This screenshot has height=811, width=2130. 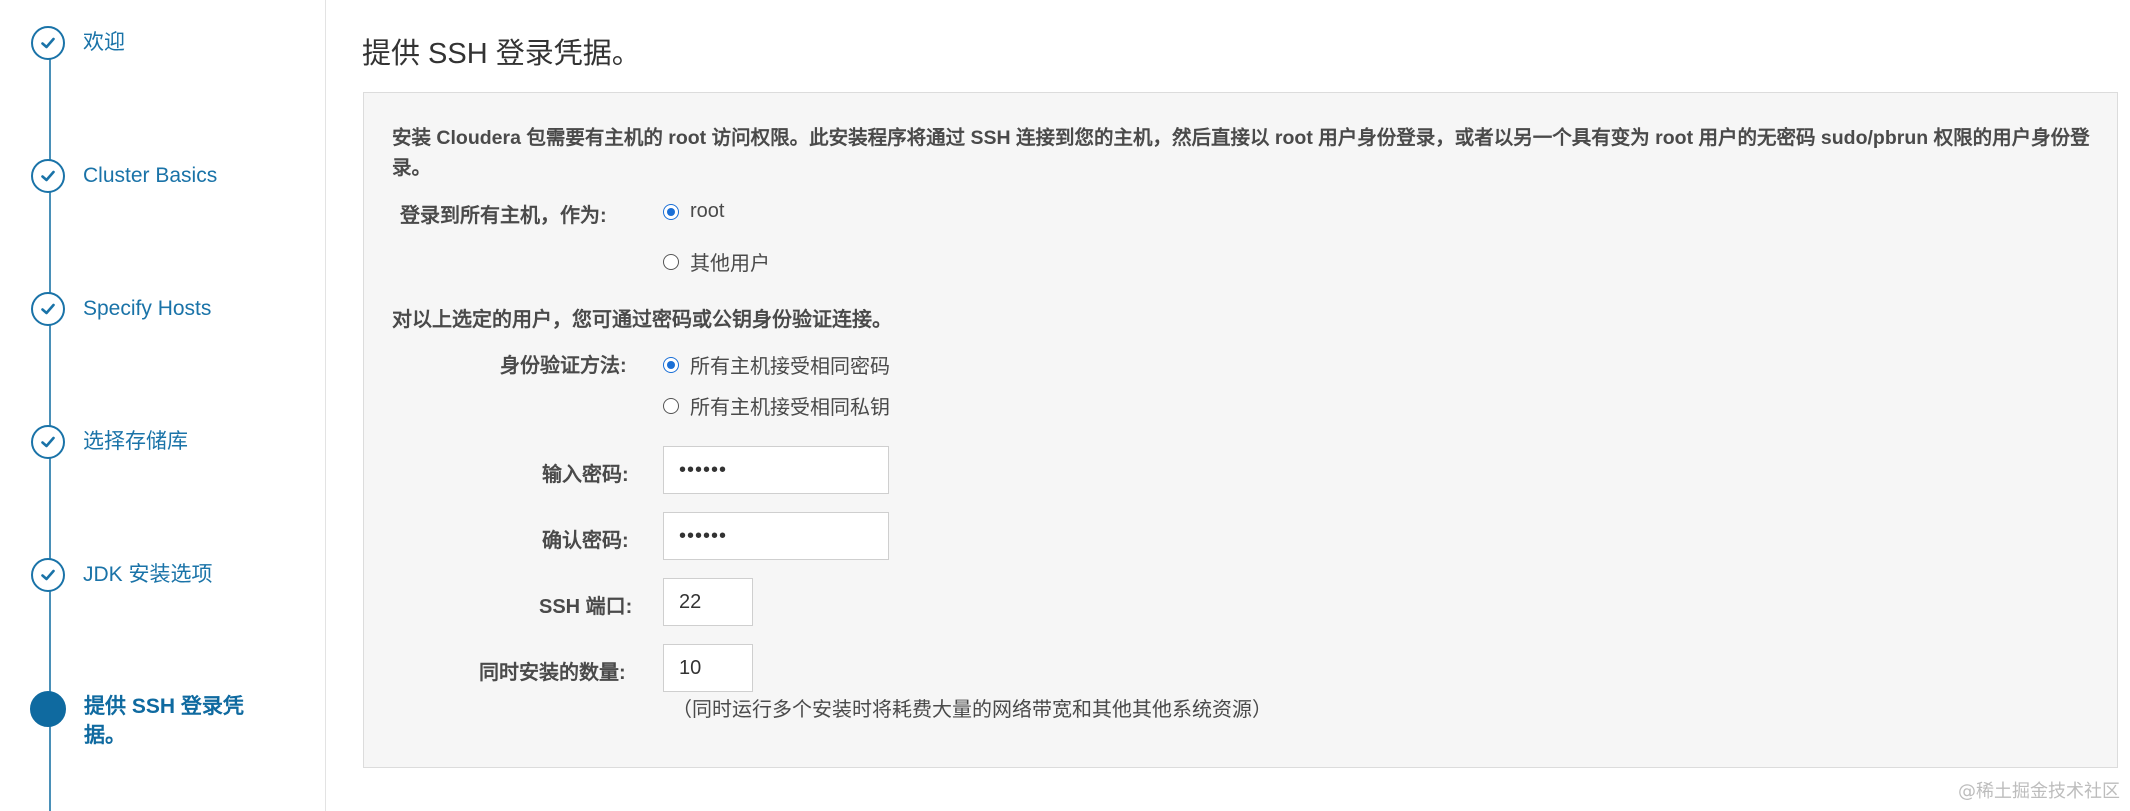 I want to click on step-label: JDK 安装选项, so click(x=148, y=574).